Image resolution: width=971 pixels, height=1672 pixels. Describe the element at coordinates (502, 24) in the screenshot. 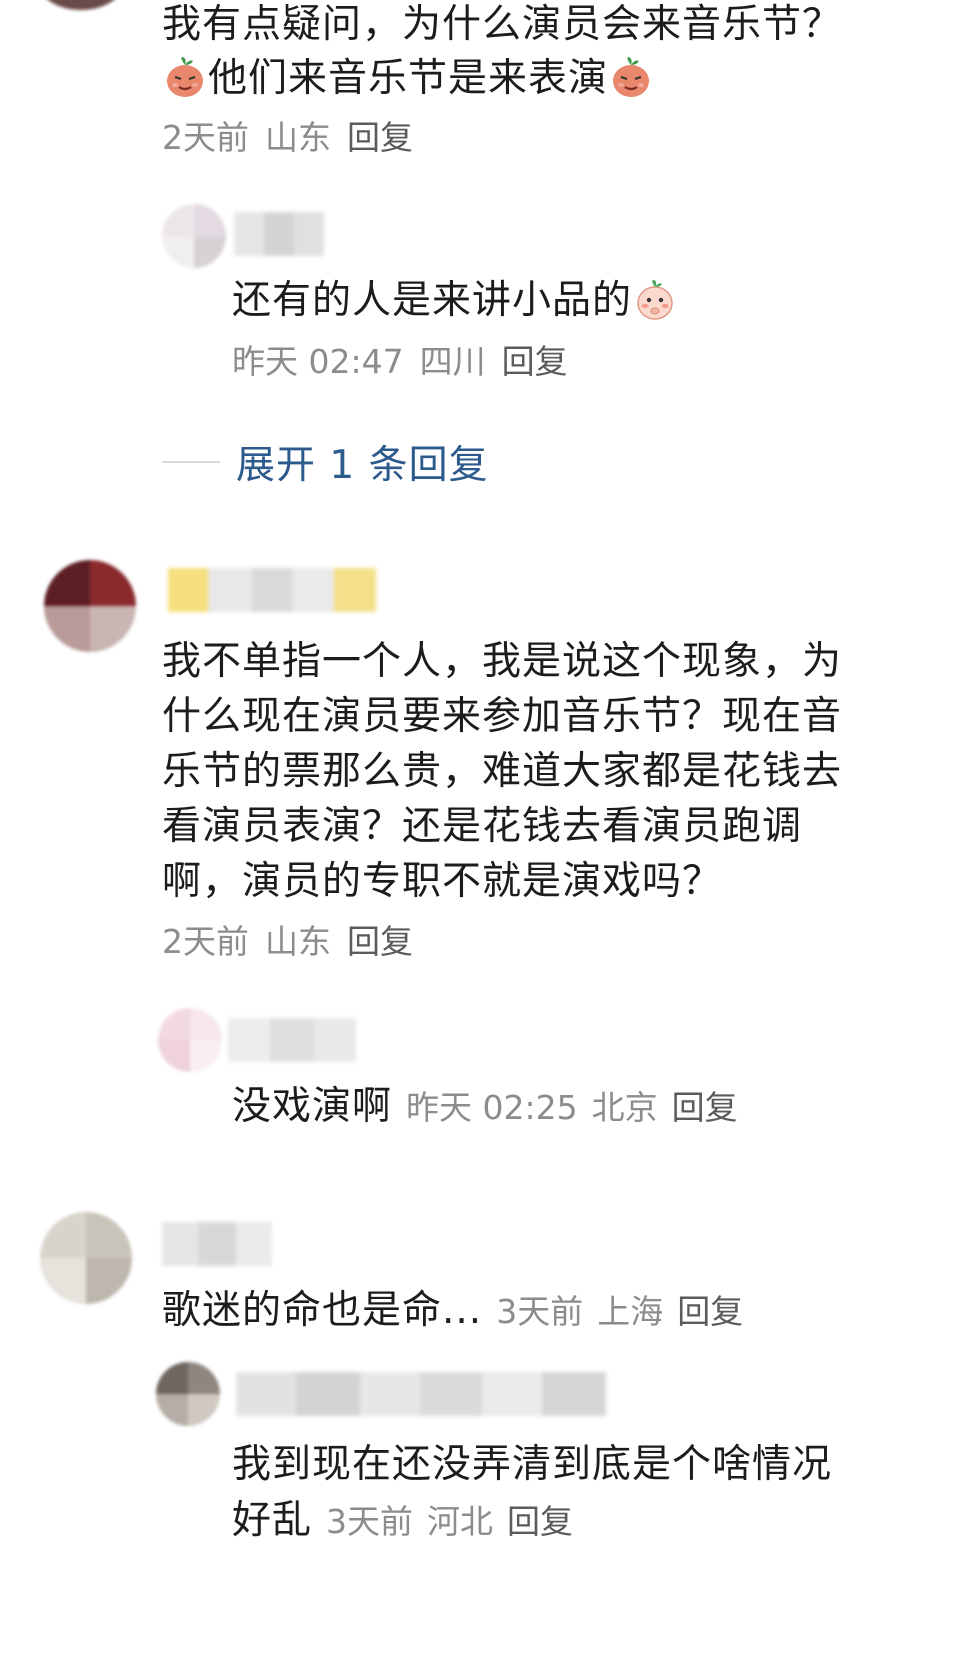

I see `comment-1-text: 我有点疑问，为什么演员会来音乐节？` at that location.